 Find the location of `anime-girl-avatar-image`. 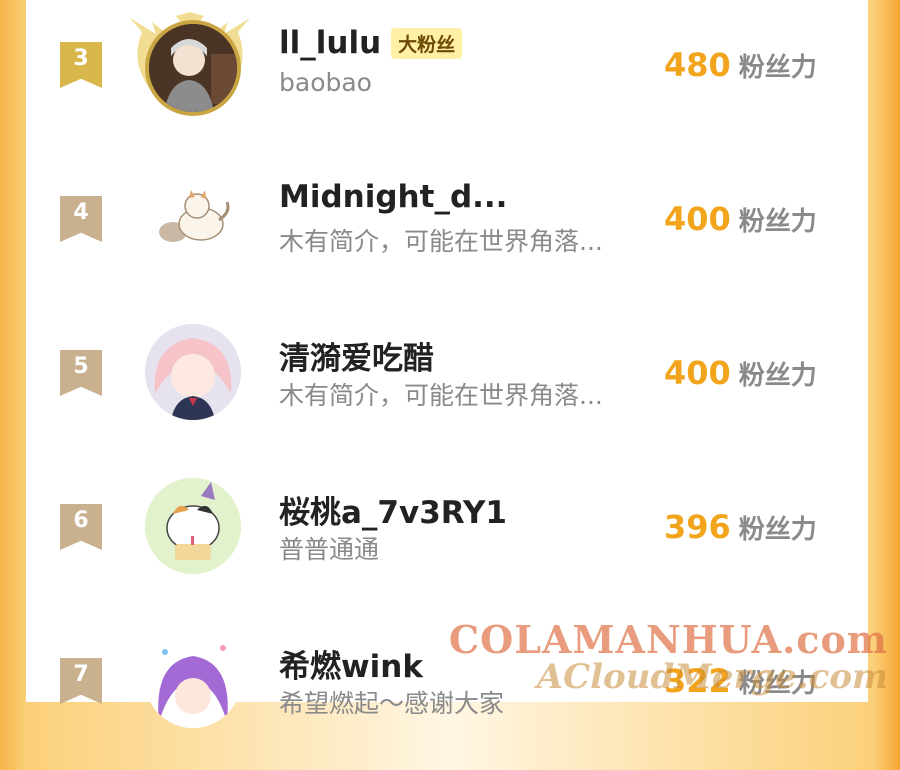

anime-girl-avatar-image is located at coordinates (193, 372).